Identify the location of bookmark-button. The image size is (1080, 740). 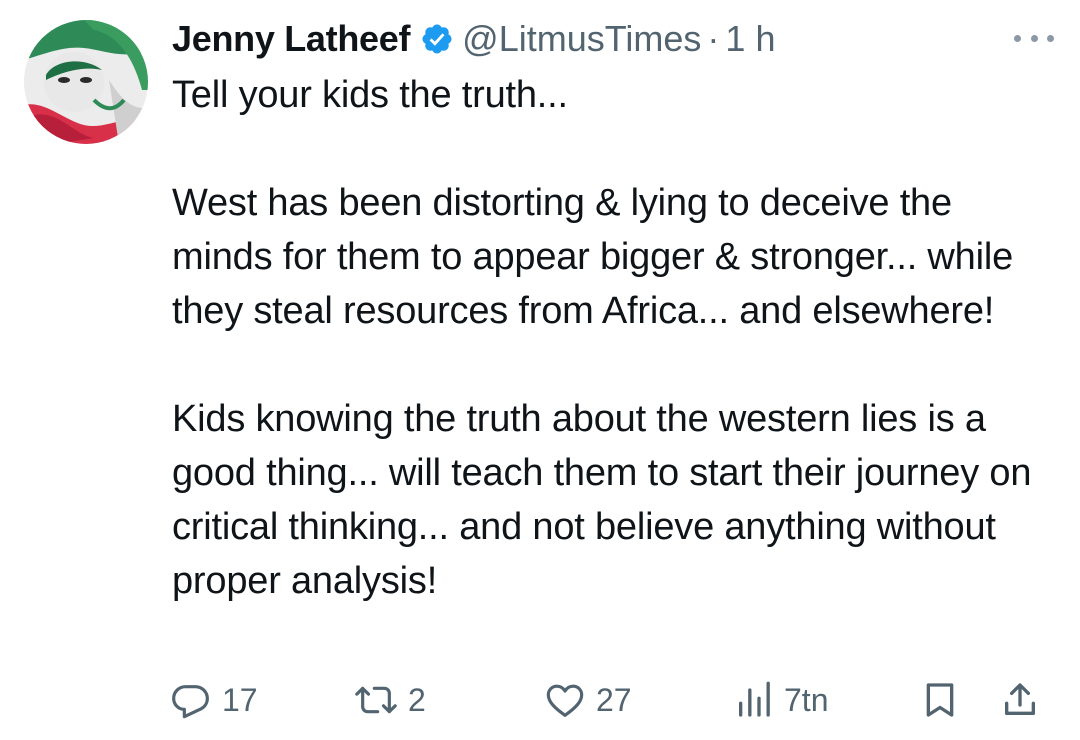
(940, 700).